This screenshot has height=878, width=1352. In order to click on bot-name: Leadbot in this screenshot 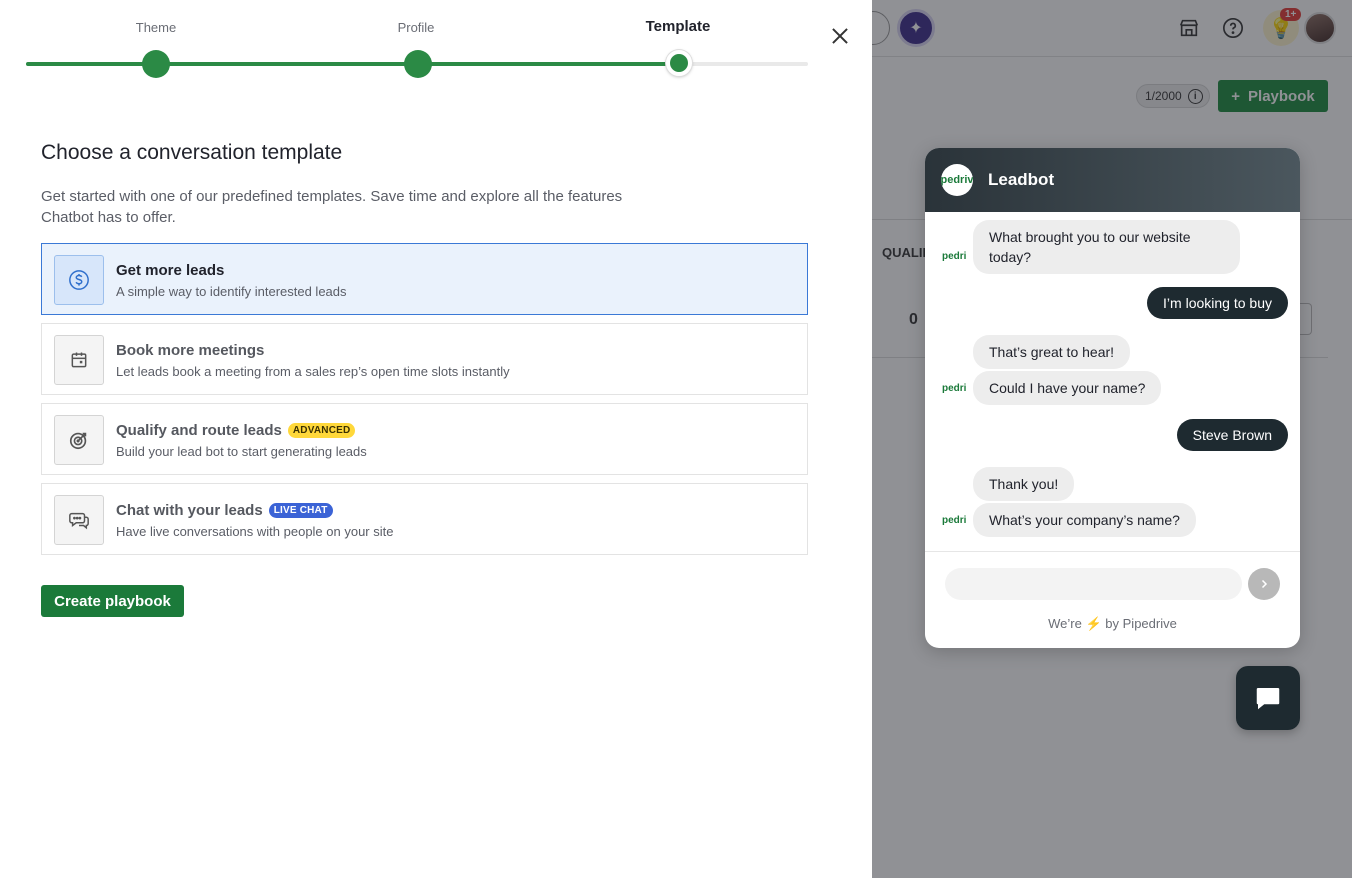, I will do `click(1021, 179)`.